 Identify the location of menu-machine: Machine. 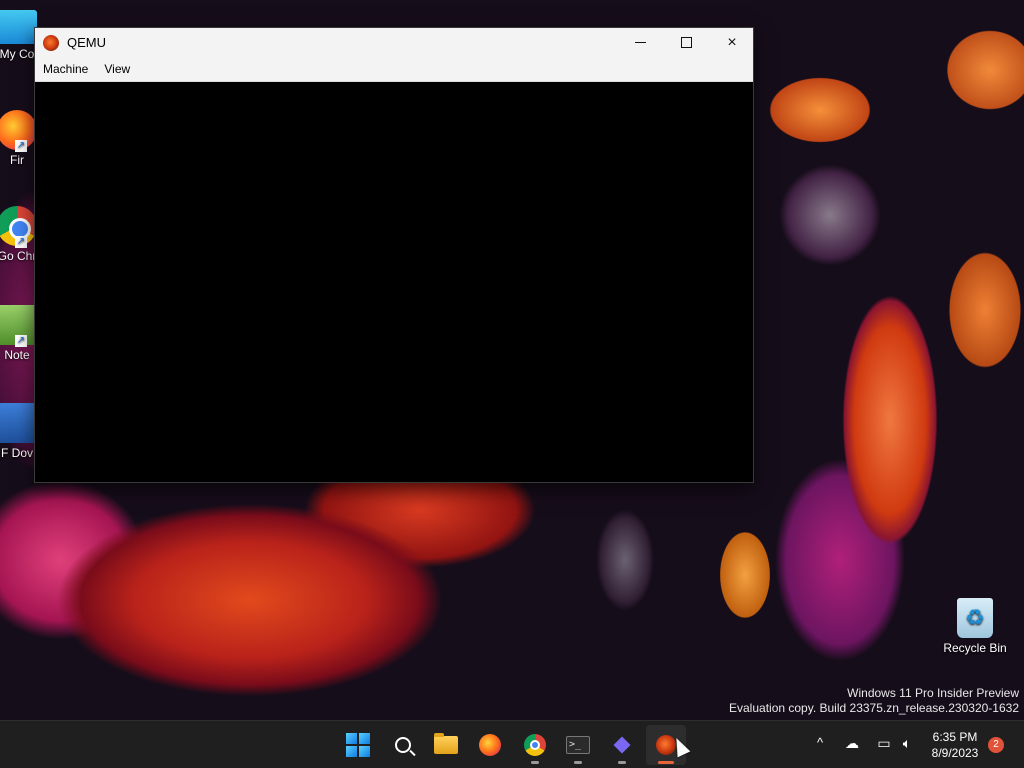
(65, 69).